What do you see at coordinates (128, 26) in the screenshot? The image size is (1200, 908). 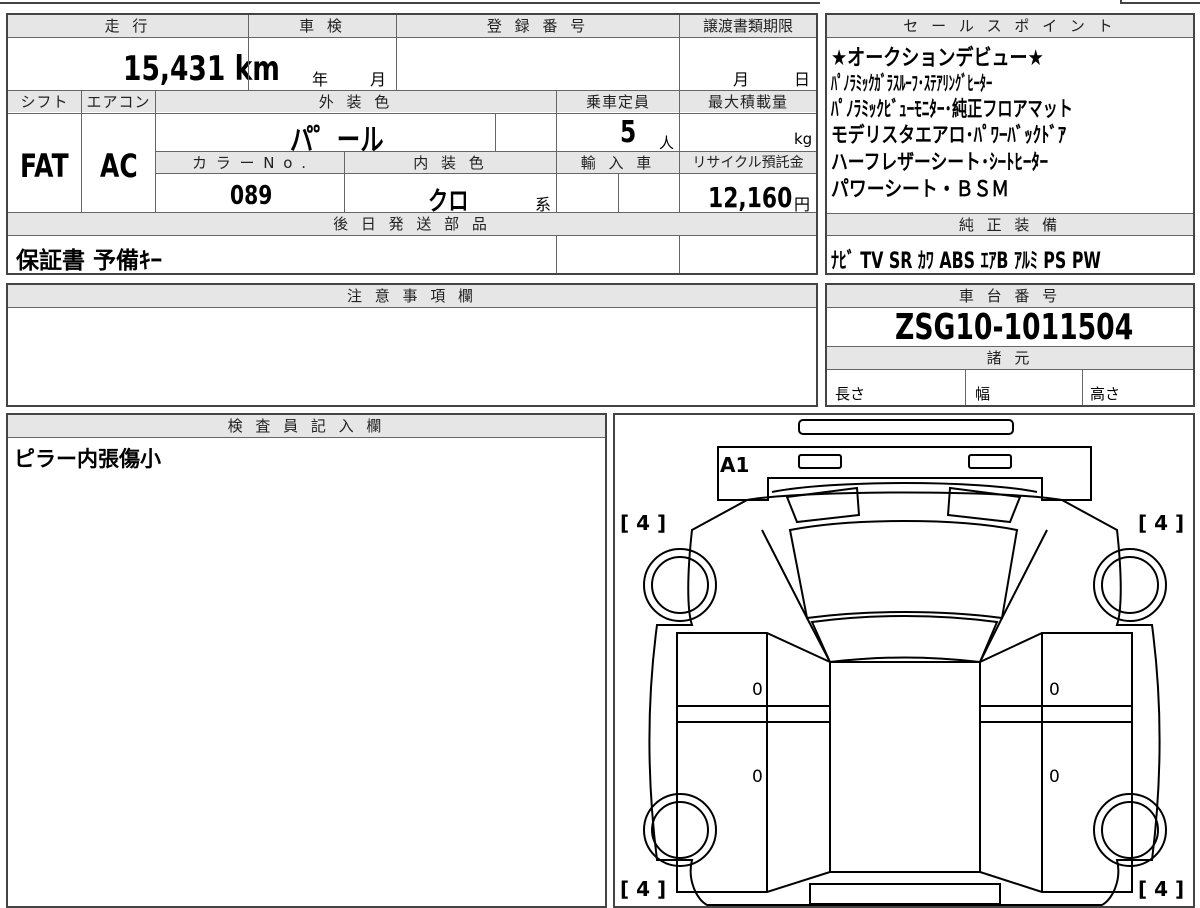 I see `header-mileage: 走 行` at bounding box center [128, 26].